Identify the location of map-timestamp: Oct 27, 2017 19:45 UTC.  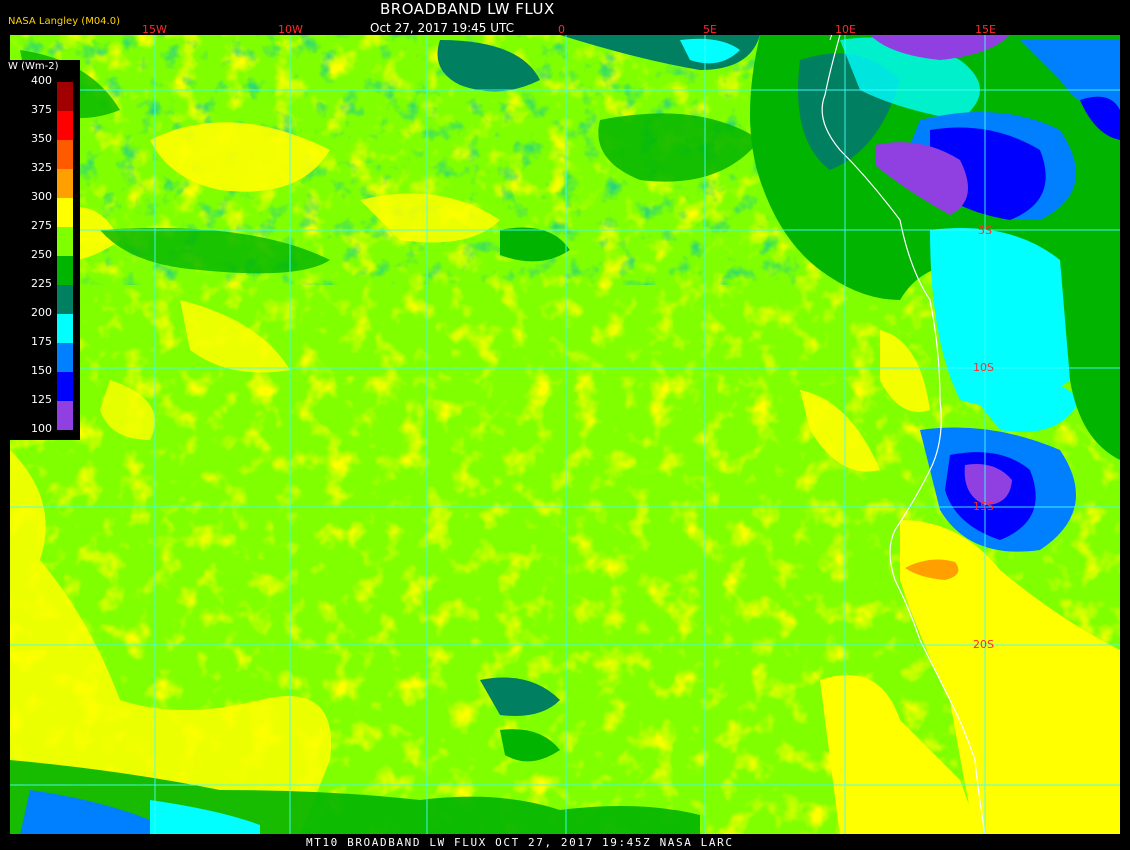
(442, 28).